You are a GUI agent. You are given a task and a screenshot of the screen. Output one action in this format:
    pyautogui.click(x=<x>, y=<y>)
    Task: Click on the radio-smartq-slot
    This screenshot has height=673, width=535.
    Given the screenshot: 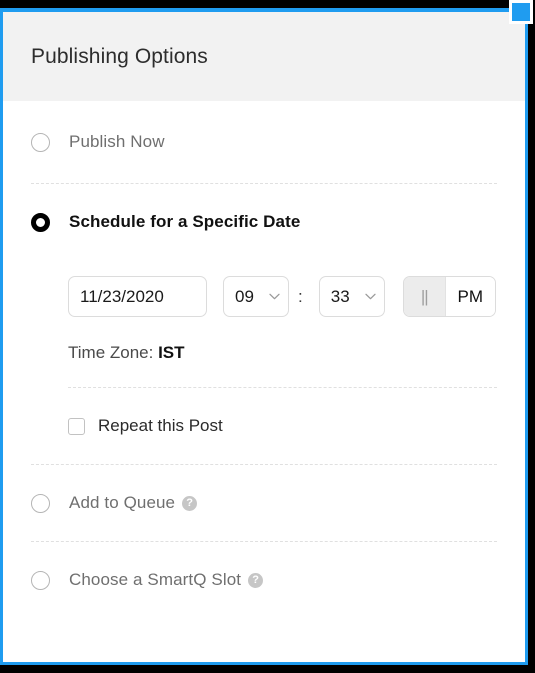 What is the action you would take?
    pyautogui.click(x=40, y=580)
    